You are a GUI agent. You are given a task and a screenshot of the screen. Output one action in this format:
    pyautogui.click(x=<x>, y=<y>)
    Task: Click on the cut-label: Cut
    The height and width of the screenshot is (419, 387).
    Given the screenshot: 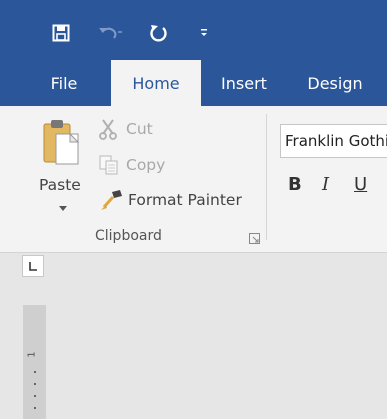 What is the action you would take?
    pyautogui.click(x=139, y=129)
    